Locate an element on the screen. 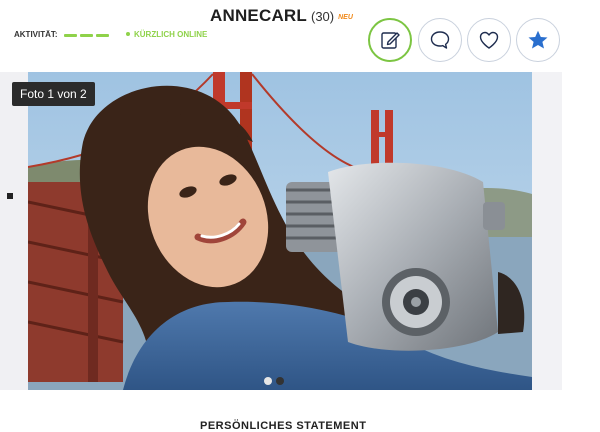  profile-title: ANNECARL (30) NEU is located at coordinates (281, 16).